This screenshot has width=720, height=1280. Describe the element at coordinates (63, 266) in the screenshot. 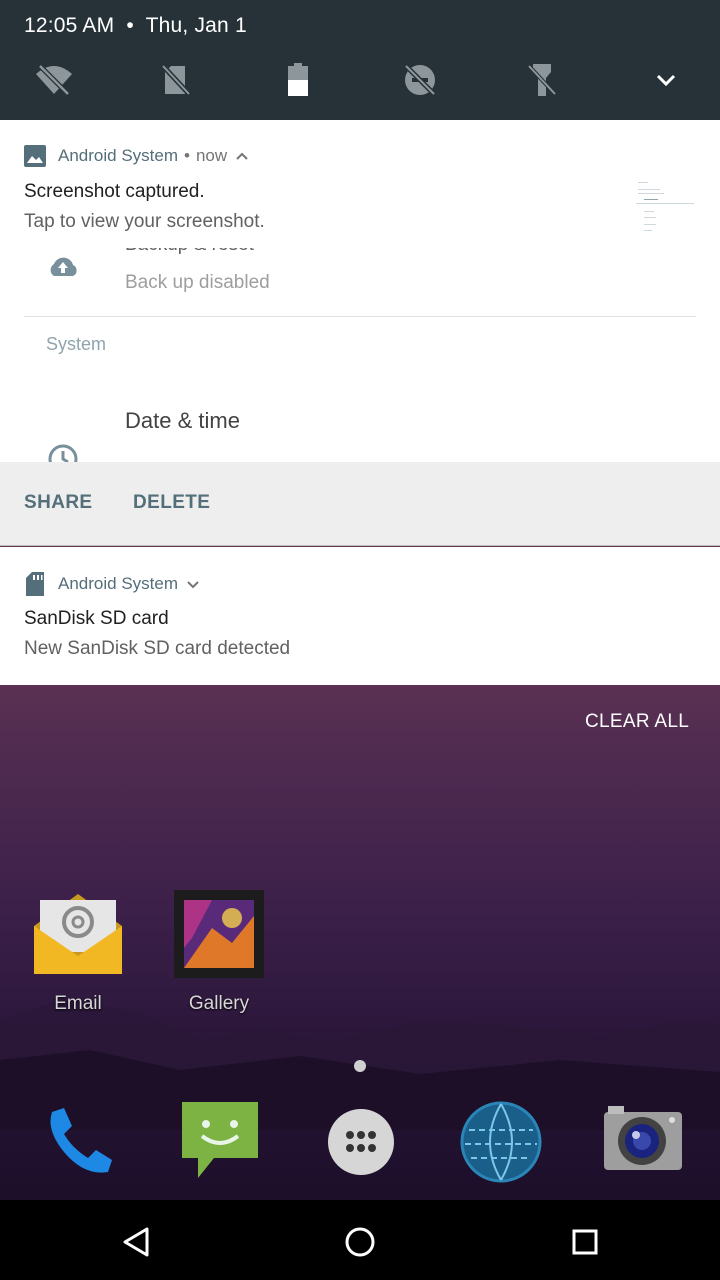

I see `cloud-upload-icon` at that location.